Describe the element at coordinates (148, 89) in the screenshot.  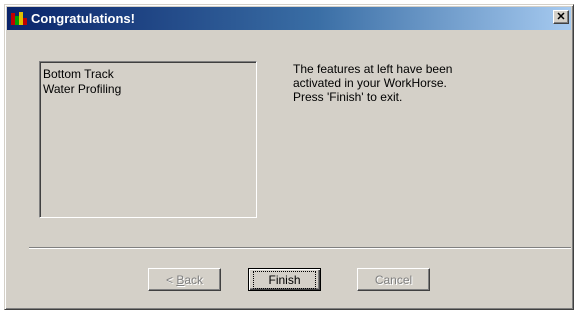
I see `list-item: Water Profiling` at that location.